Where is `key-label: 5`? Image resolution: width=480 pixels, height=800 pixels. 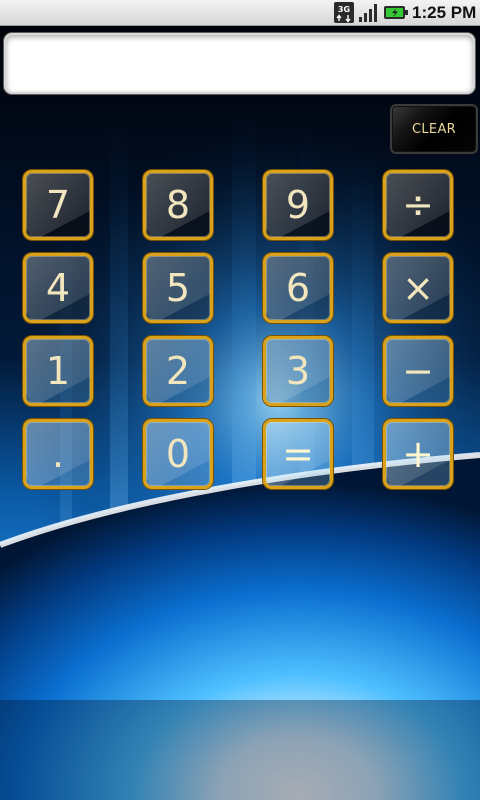 key-label: 5 is located at coordinates (178, 288).